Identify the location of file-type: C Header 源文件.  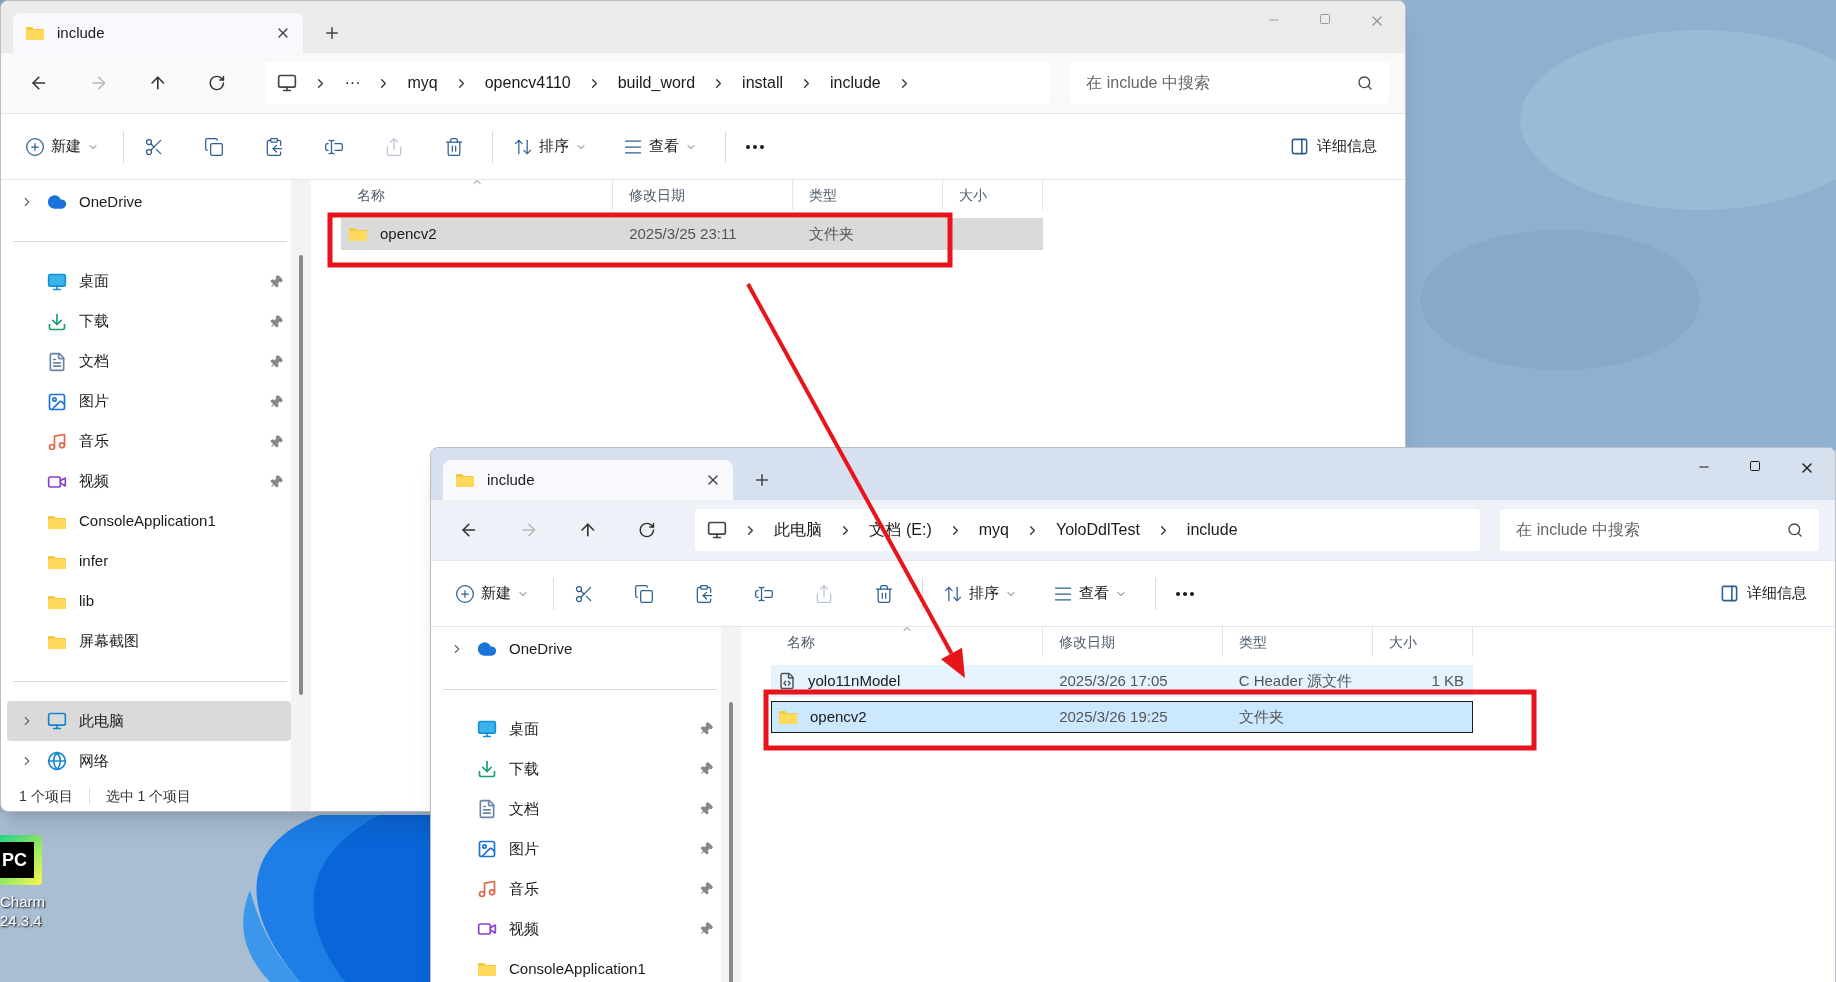
(1295, 680).